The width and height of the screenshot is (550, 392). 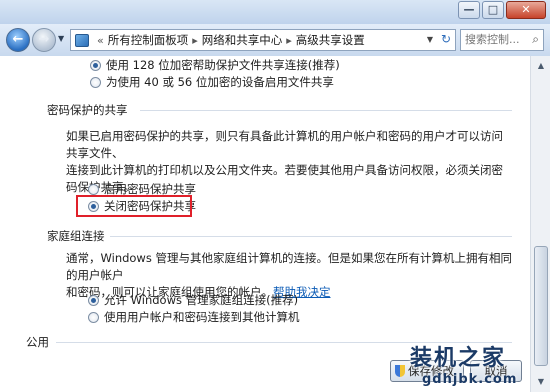 I want to click on scroll-up-icon: ▲, so click(x=541, y=66).